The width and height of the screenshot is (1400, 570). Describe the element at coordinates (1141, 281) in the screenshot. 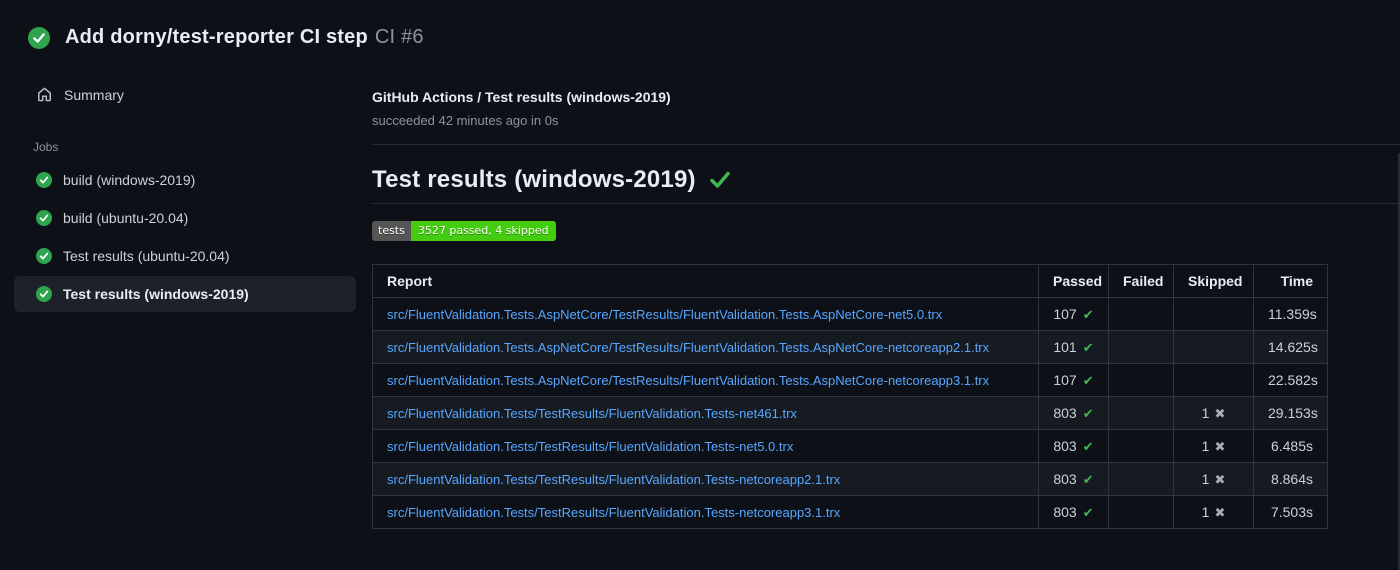

I see `column-header-failed: Failed` at that location.